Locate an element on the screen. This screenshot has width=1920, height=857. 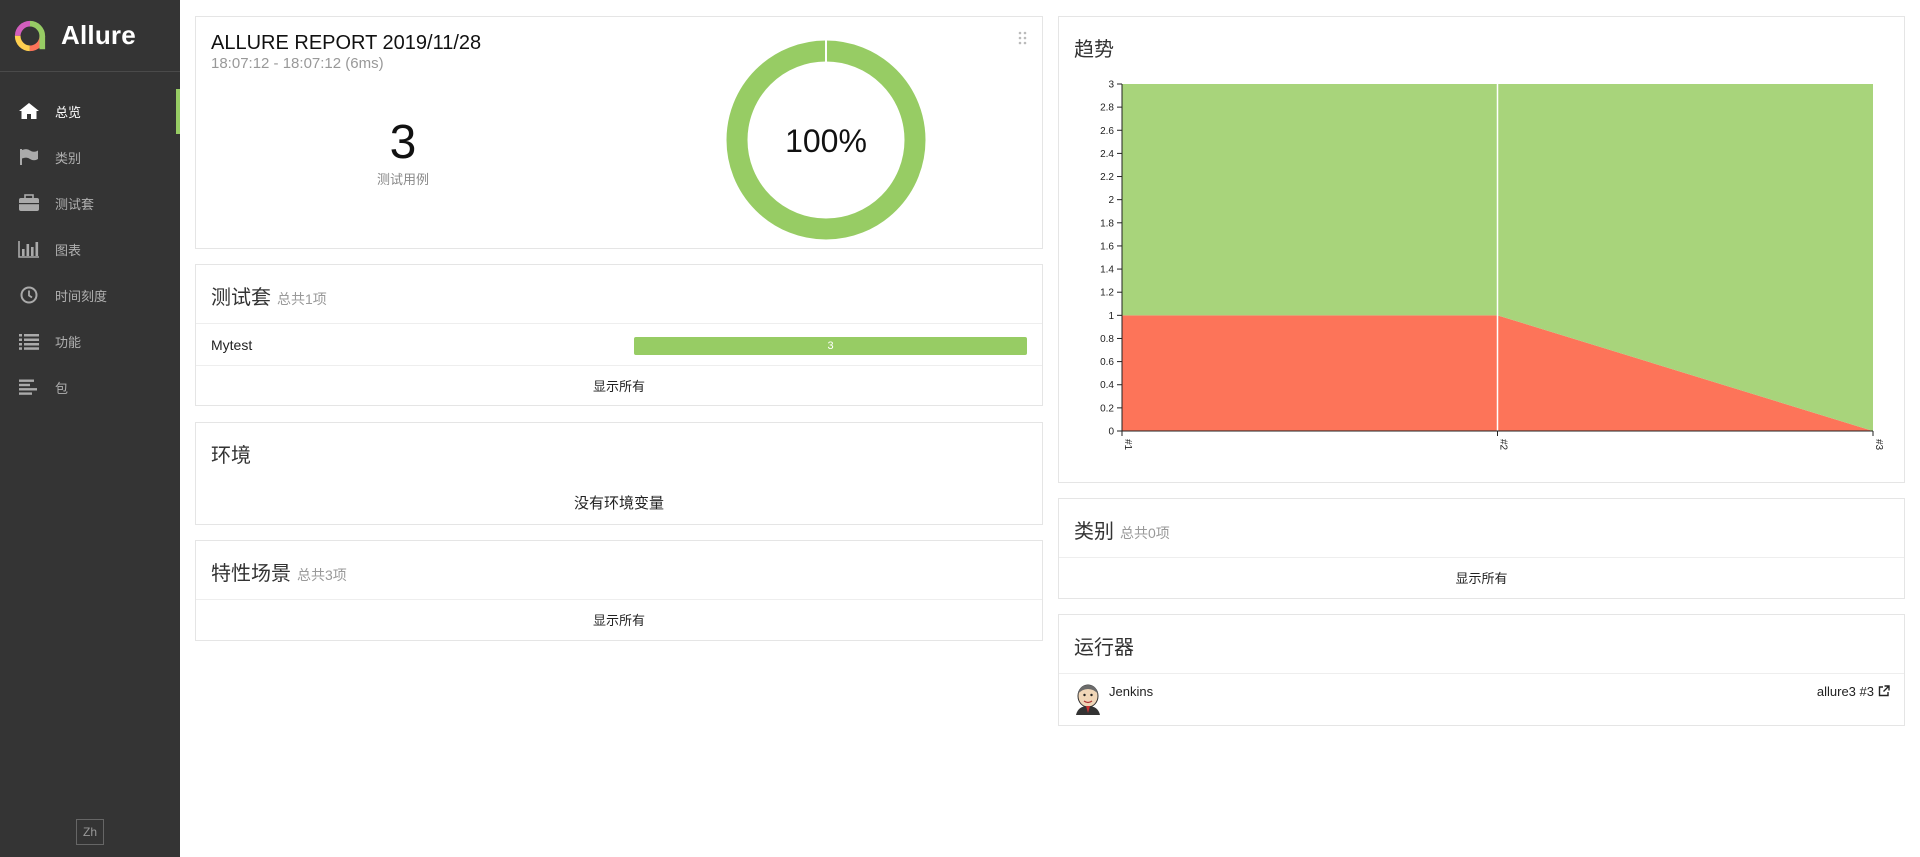
environment-title: 环境 is located at coordinates (231, 456).